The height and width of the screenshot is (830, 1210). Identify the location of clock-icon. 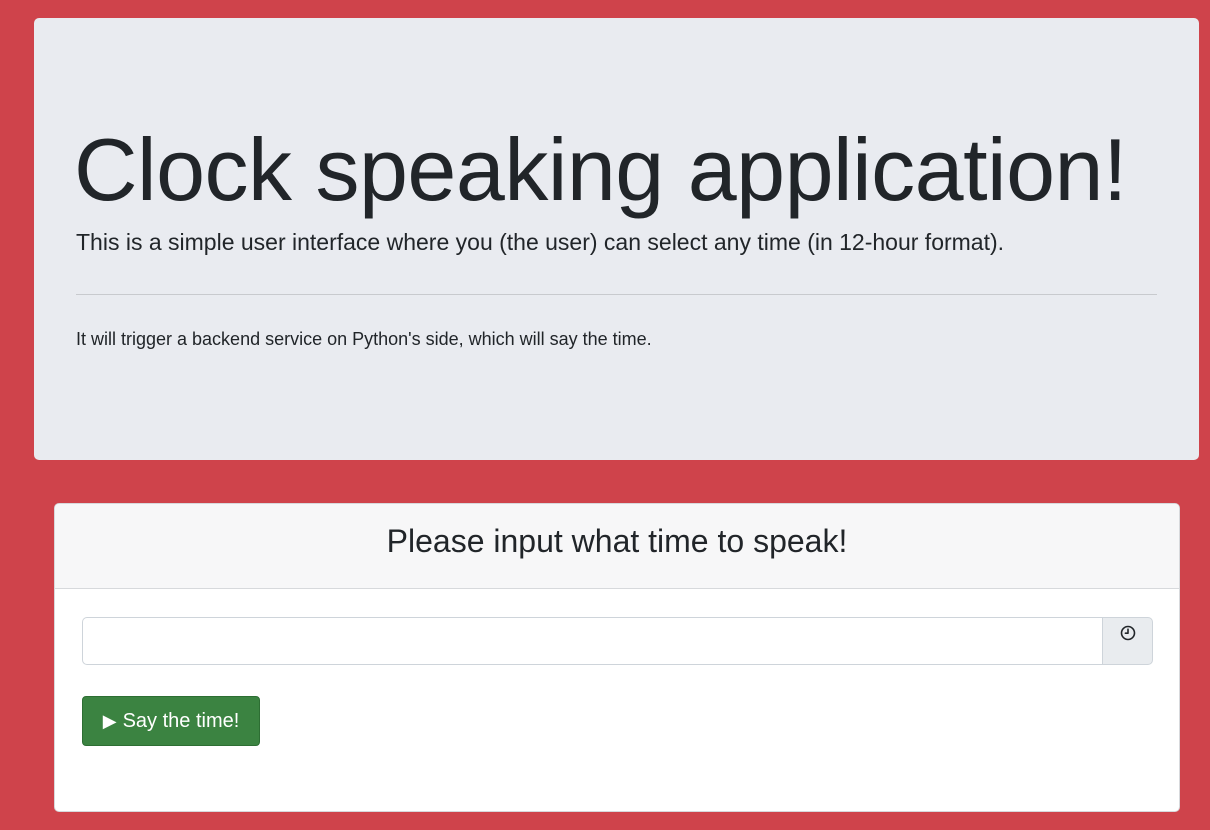
(1127, 633).